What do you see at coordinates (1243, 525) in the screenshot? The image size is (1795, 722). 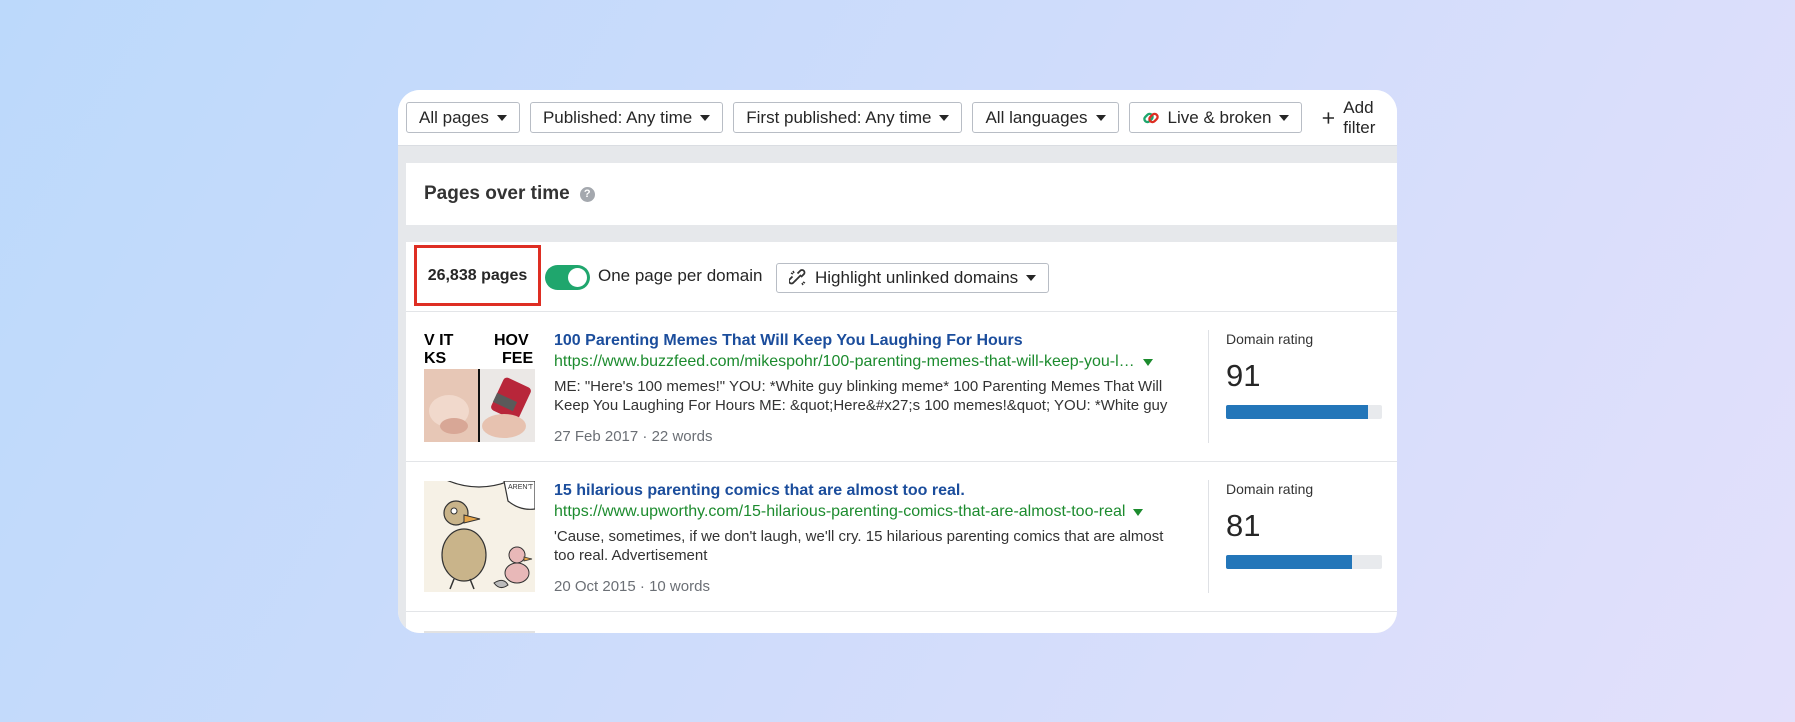 I see `domain-rating-value: 81` at bounding box center [1243, 525].